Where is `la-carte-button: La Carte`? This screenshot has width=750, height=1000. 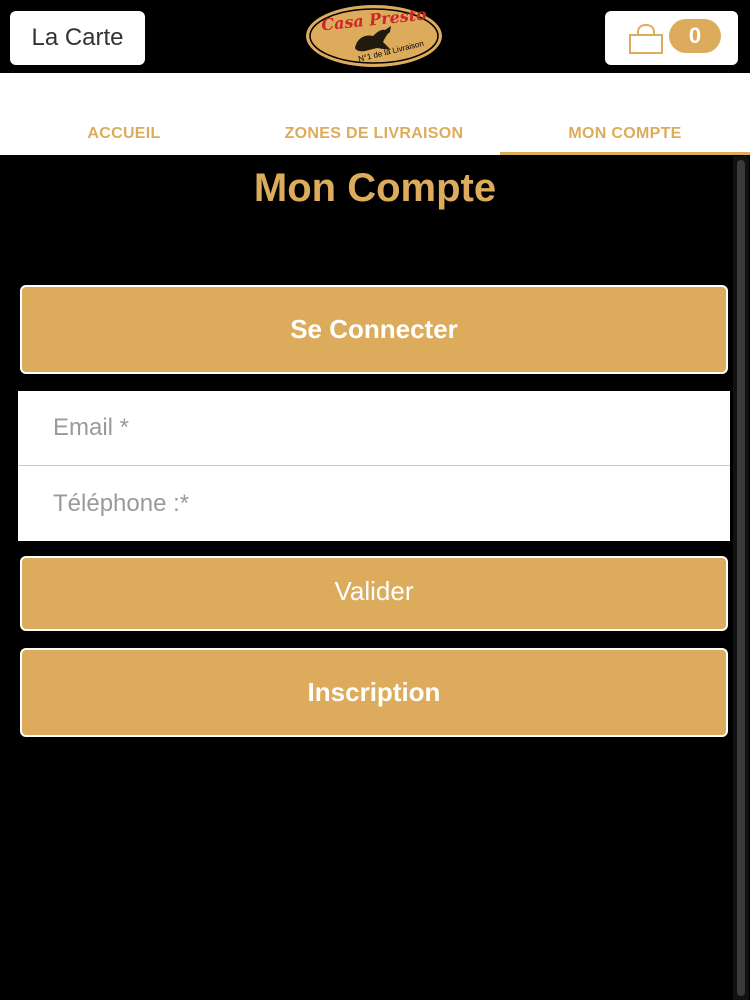 la-carte-button: La Carte is located at coordinates (77, 38).